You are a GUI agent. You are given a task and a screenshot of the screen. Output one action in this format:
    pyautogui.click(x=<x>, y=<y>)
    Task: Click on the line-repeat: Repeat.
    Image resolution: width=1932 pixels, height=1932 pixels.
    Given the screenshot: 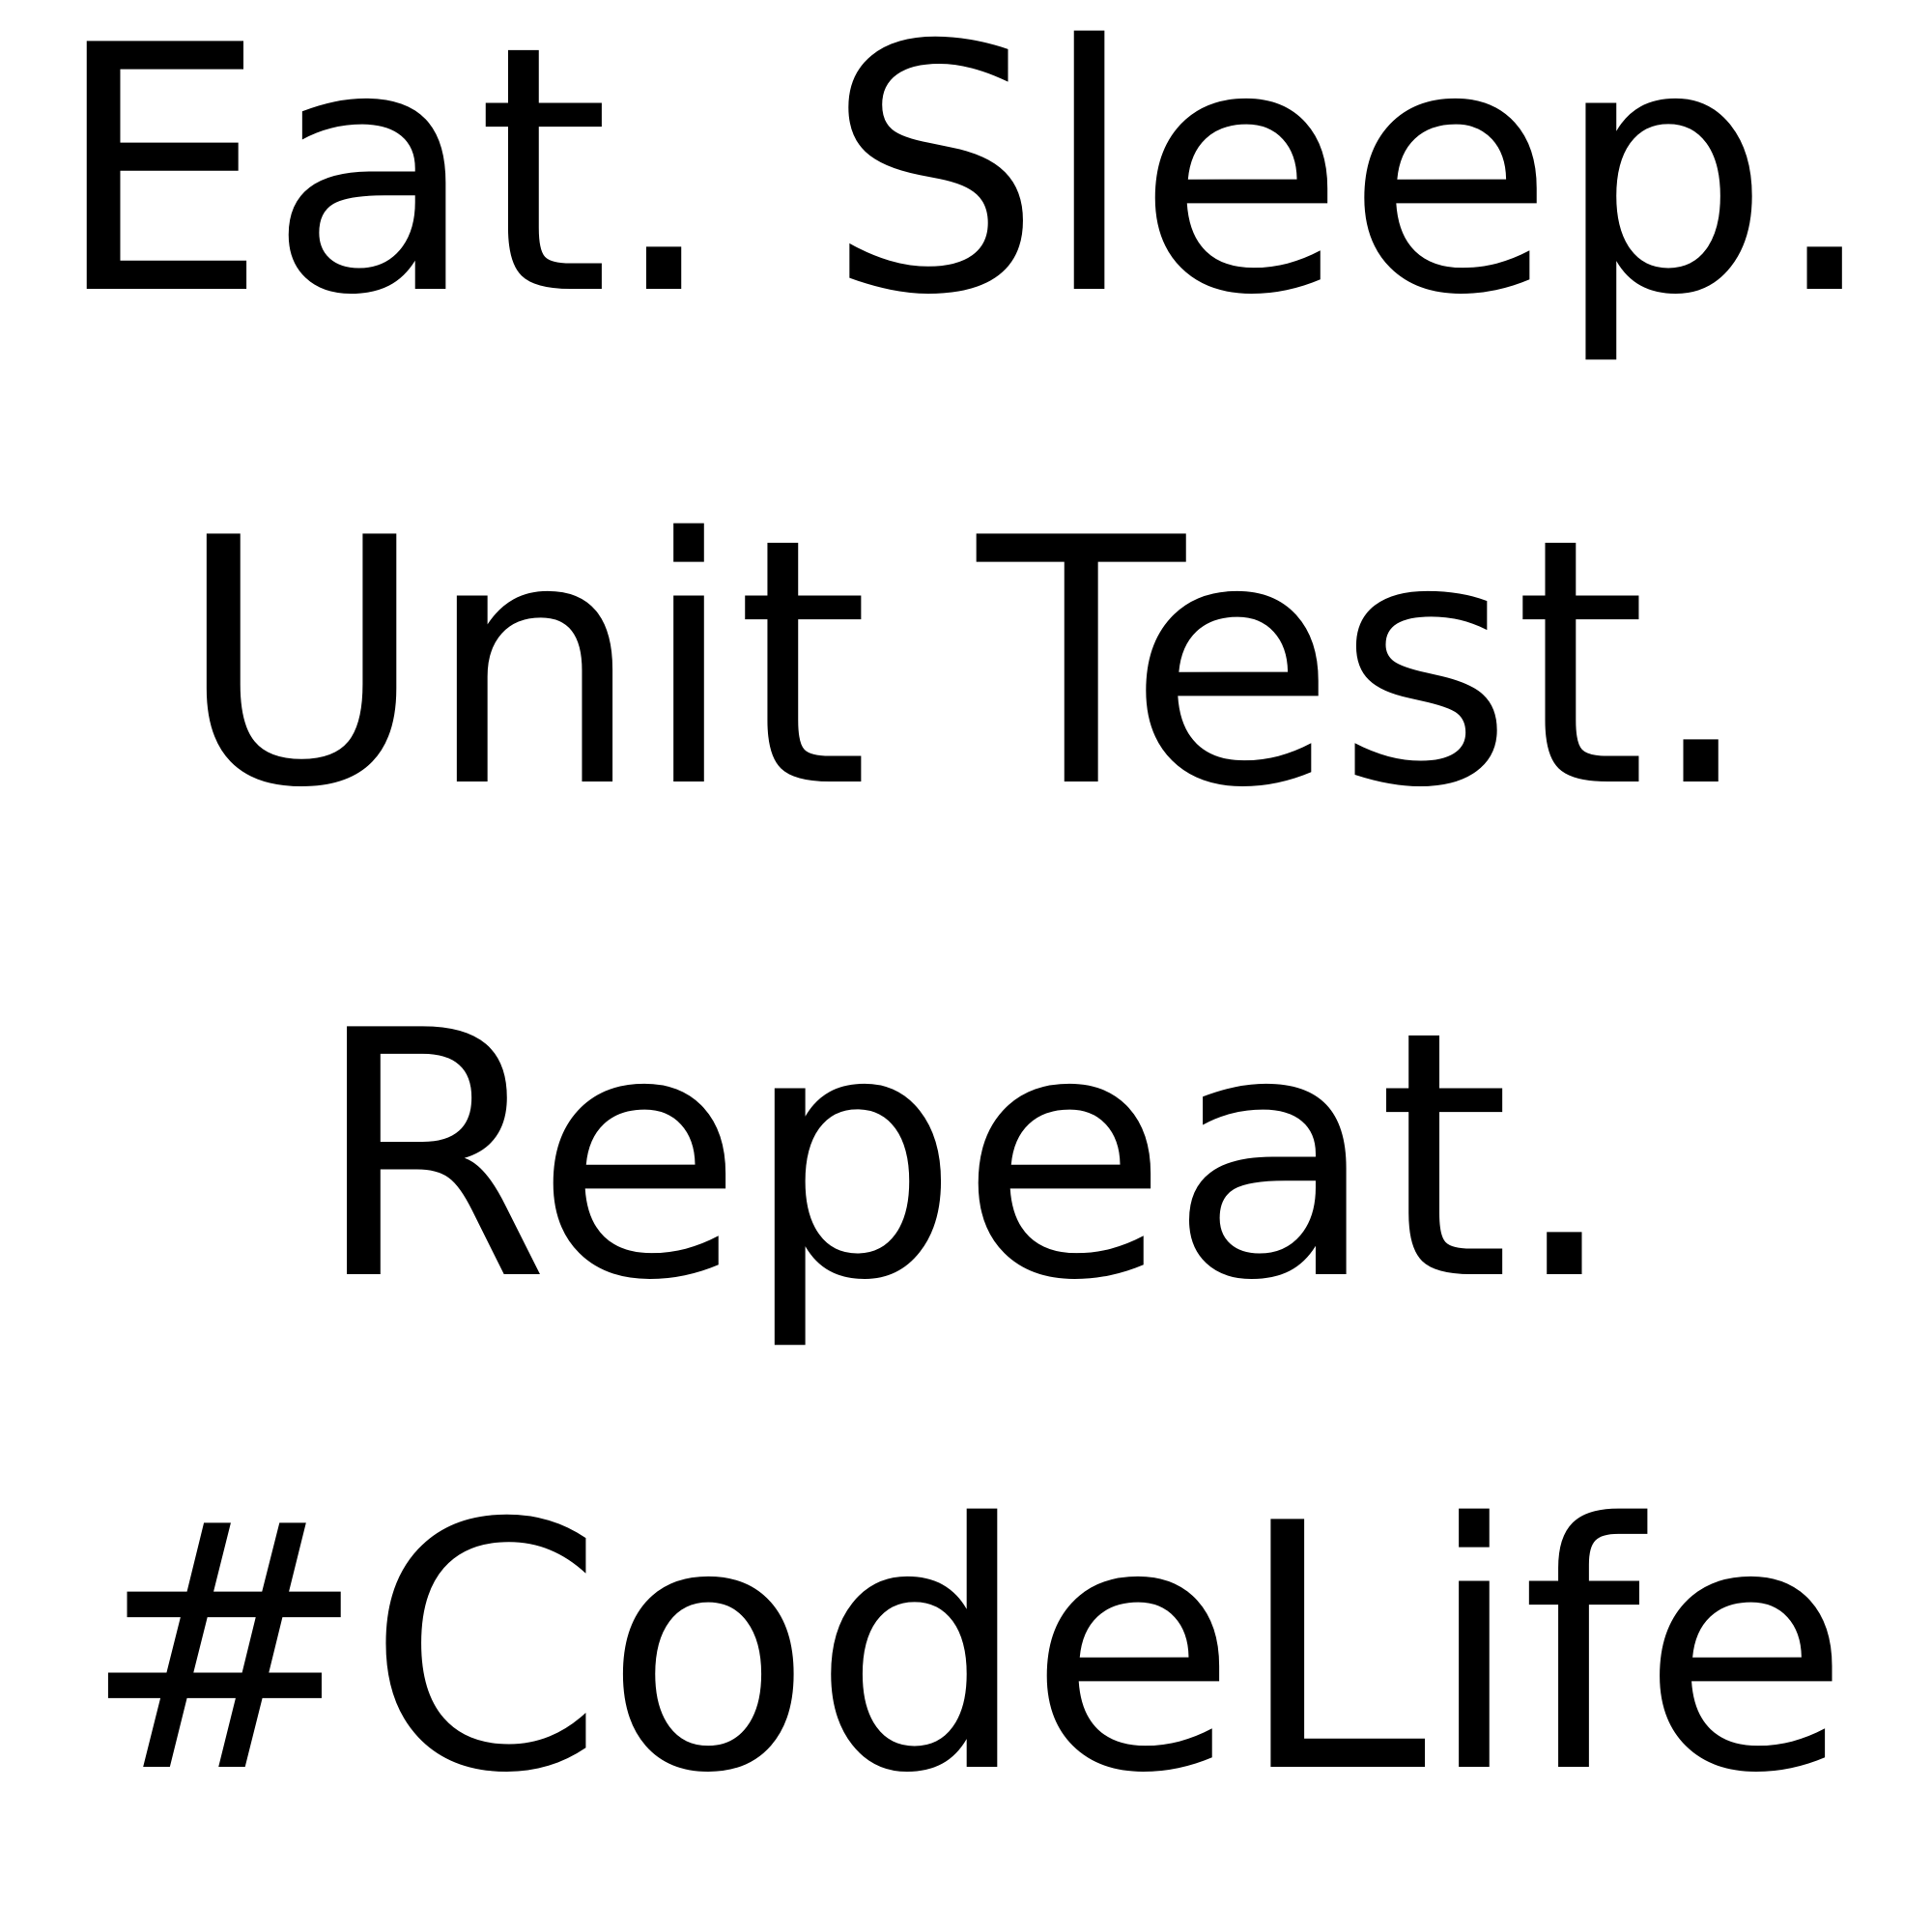 What is the action you would take?
    pyautogui.click(x=966, y=1157)
    